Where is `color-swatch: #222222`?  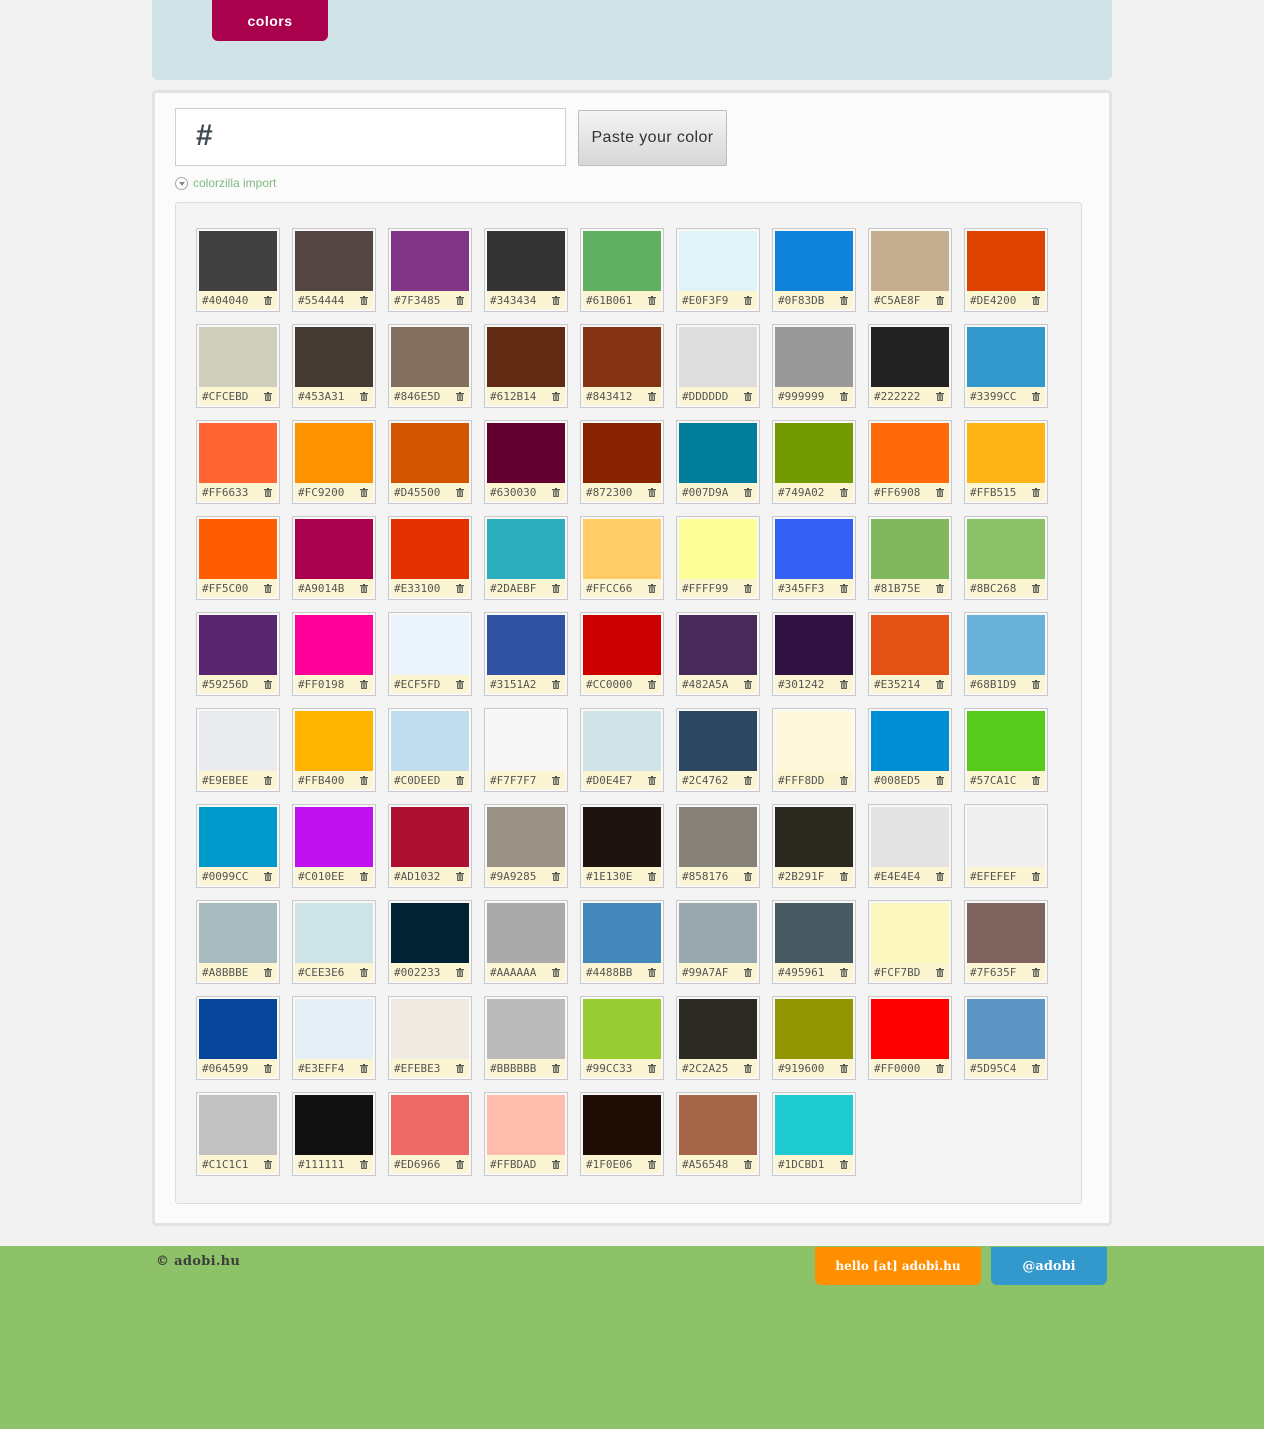
color-swatch: #222222 is located at coordinates (910, 366).